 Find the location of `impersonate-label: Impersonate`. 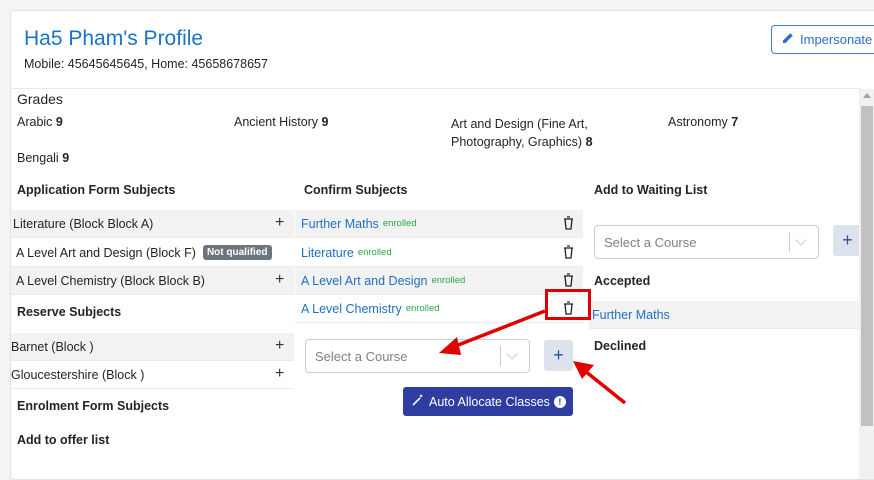

impersonate-label: Impersonate is located at coordinates (836, 39).